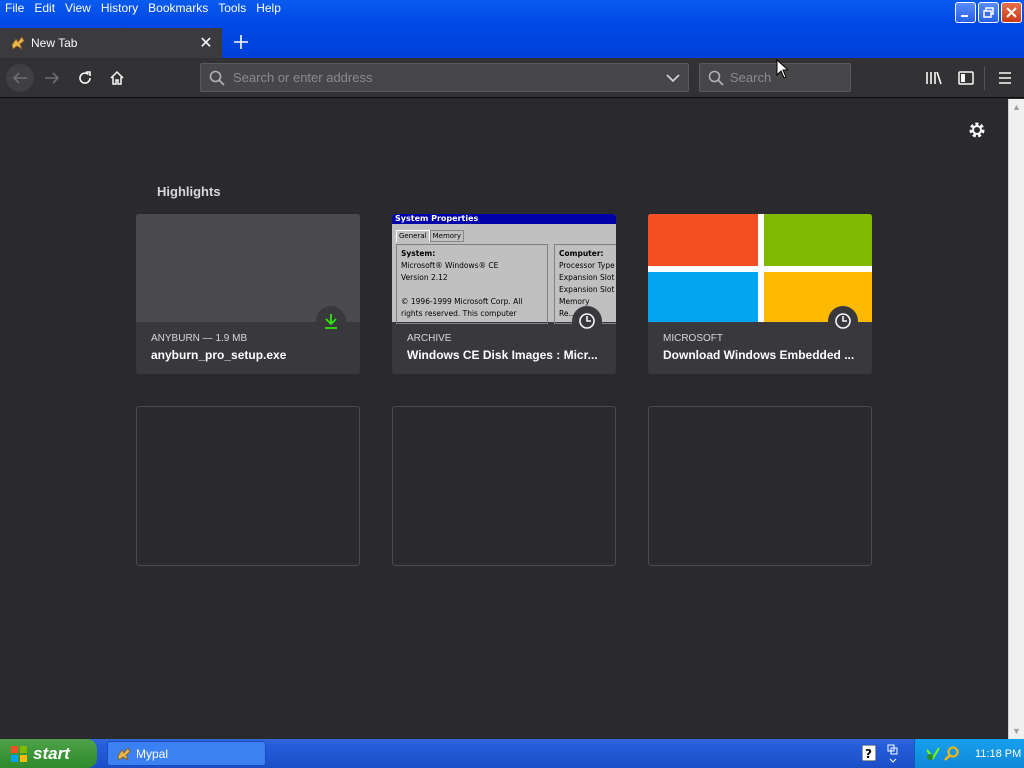 This screenshot has height=768, width=1024. I want to click on thumb-line: Microsoft® Windows® CE, so click(450, 265).